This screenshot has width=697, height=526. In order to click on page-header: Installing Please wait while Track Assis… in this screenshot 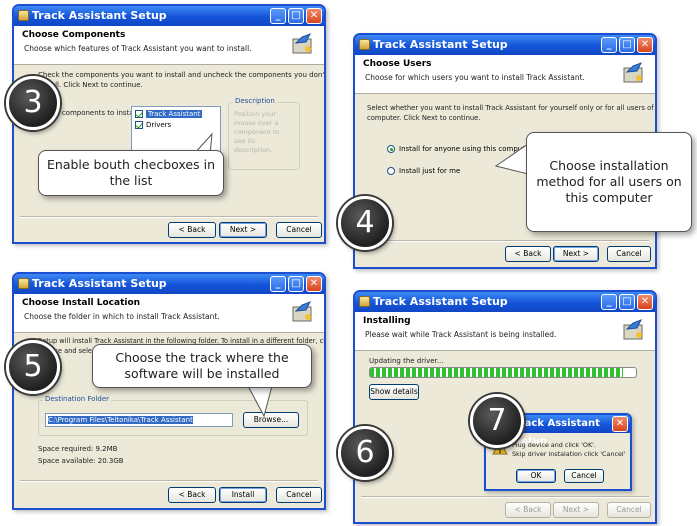, I will do `click(505, 331)`.